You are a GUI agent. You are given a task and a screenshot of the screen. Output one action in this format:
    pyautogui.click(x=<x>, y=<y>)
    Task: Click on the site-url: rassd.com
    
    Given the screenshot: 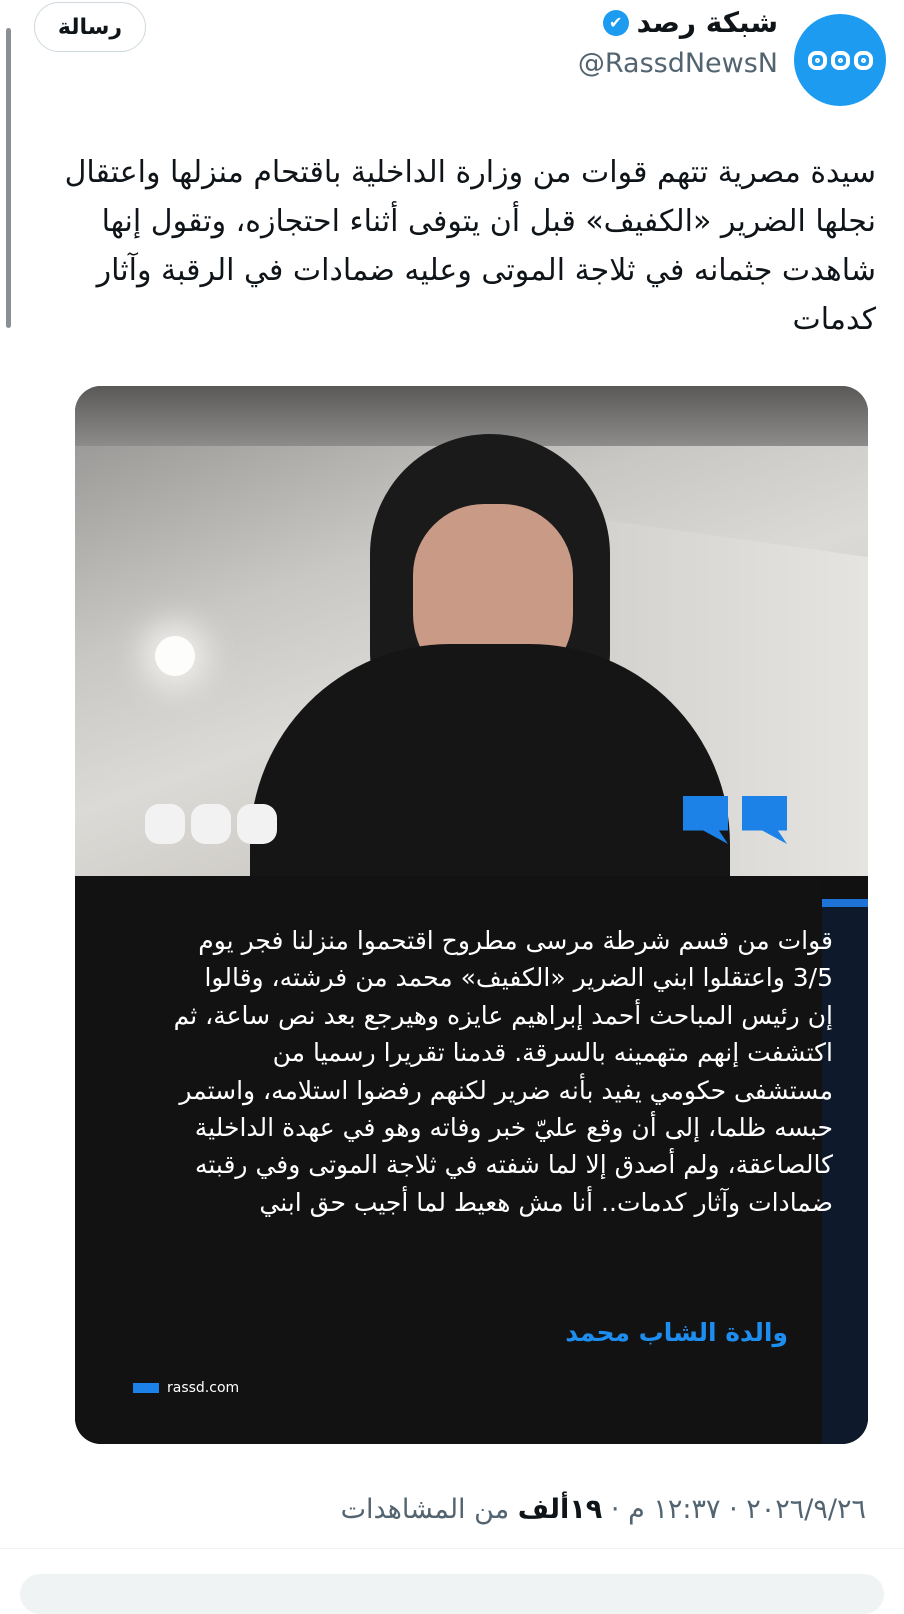 What is the action you would take?
    pyautogui.click(x=203, y=1388)
    